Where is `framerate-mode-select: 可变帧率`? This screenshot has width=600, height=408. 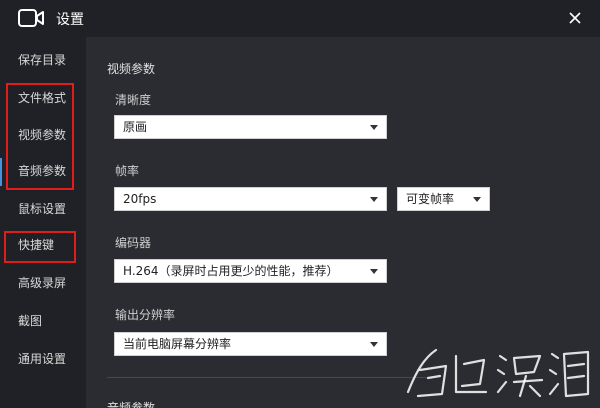 framerate-mode-select: 可变帧率 is located at coordinates (443, 199).